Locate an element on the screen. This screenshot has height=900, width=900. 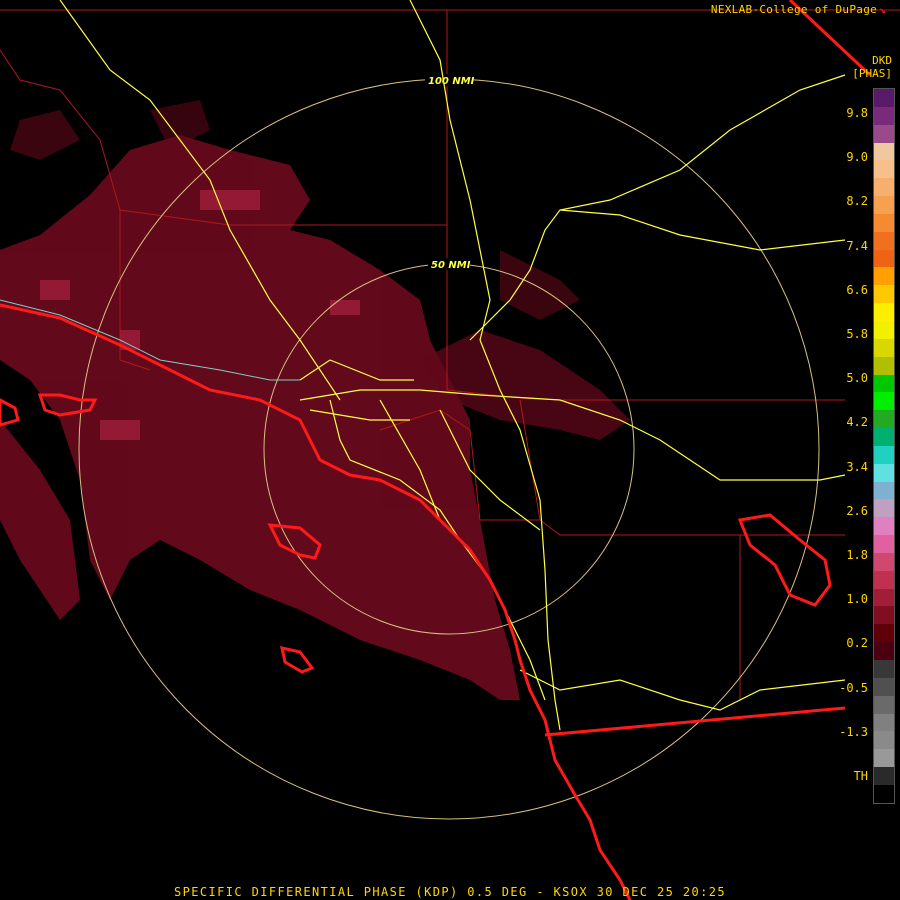
scale-tick-label: 3.4 is located at coordinates (857, 466).